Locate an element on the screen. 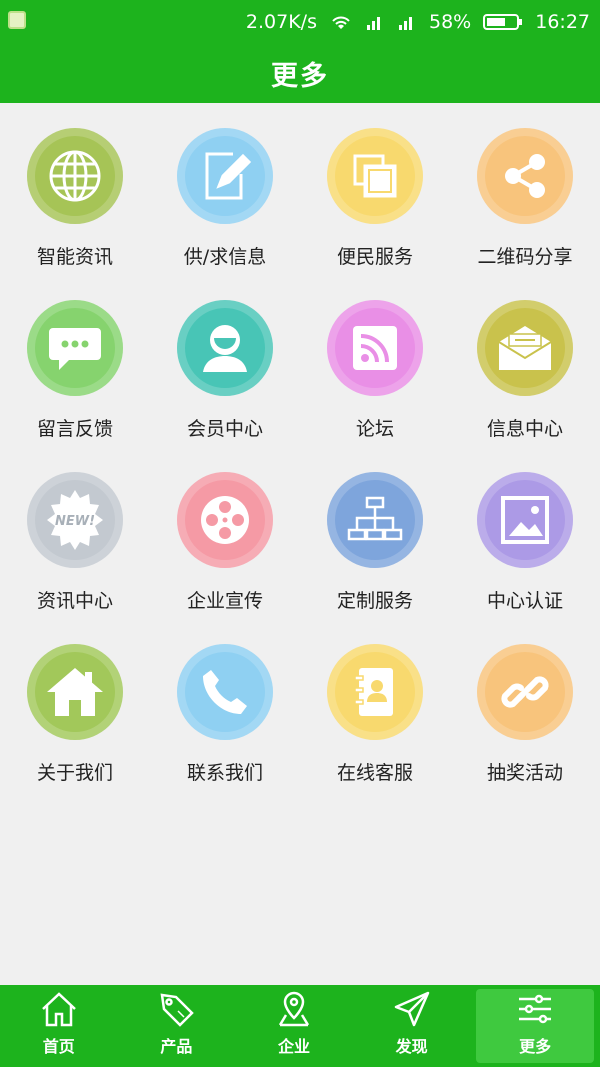  status-bar: 2.07K/s 58% 16:27 is located at coordinates (300, 22).